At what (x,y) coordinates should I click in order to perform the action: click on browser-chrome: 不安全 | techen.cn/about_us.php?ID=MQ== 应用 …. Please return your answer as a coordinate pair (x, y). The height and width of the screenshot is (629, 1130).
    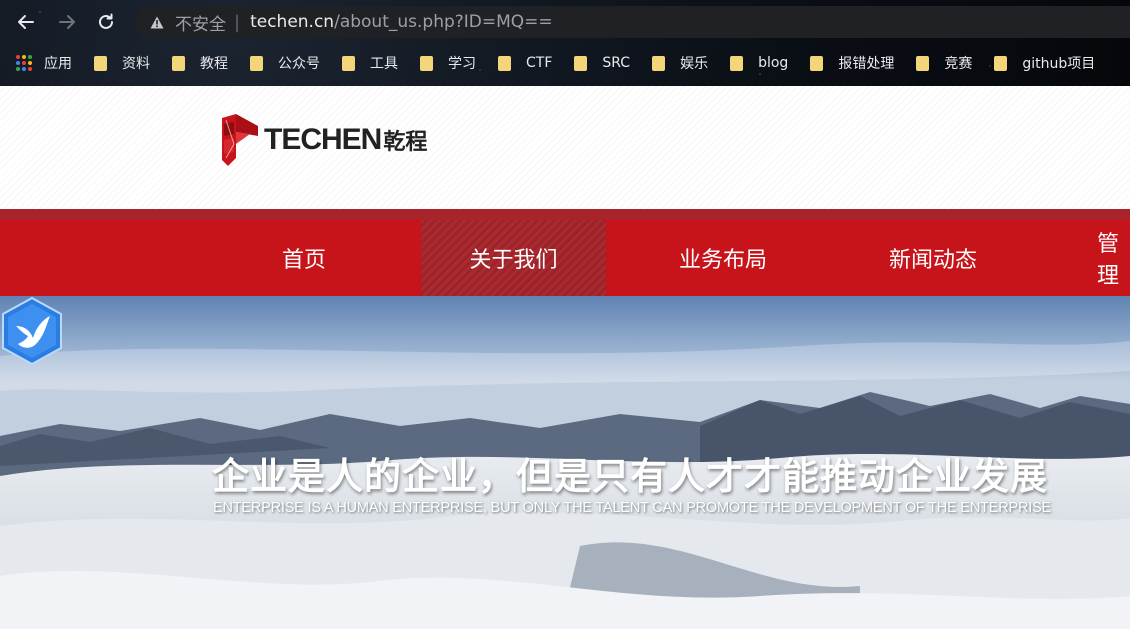
    Looking at the image, I should click on (565, 43).